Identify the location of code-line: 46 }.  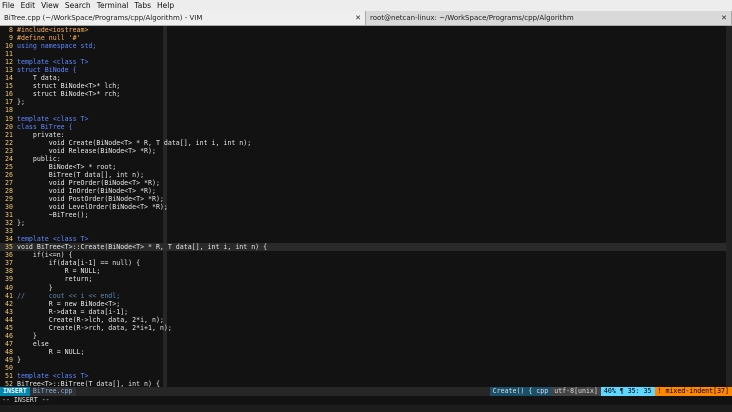
(366, 336).